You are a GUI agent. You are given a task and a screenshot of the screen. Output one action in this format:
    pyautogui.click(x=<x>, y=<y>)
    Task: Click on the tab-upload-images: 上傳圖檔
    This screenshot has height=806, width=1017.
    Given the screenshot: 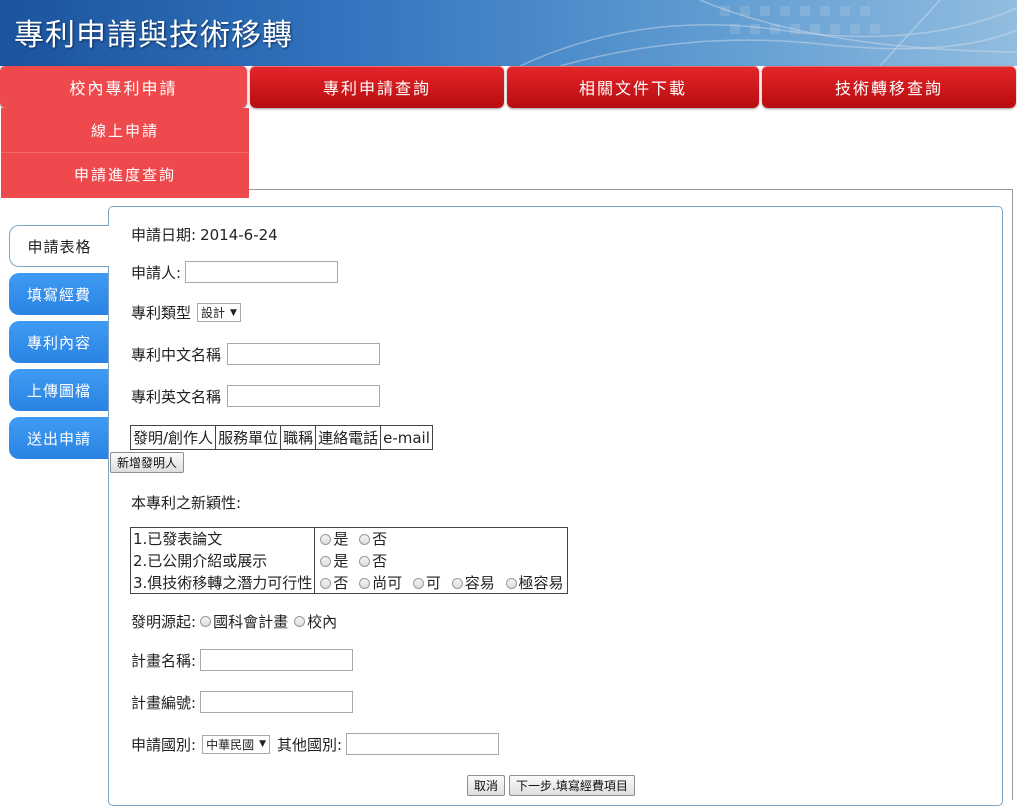 What is the action you would take?
    pyautogui.click(x=59, y=390)
    